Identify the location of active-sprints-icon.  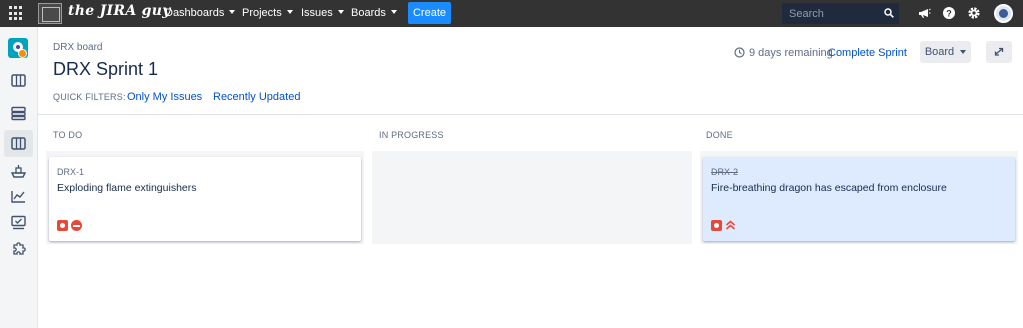
(18, 113).